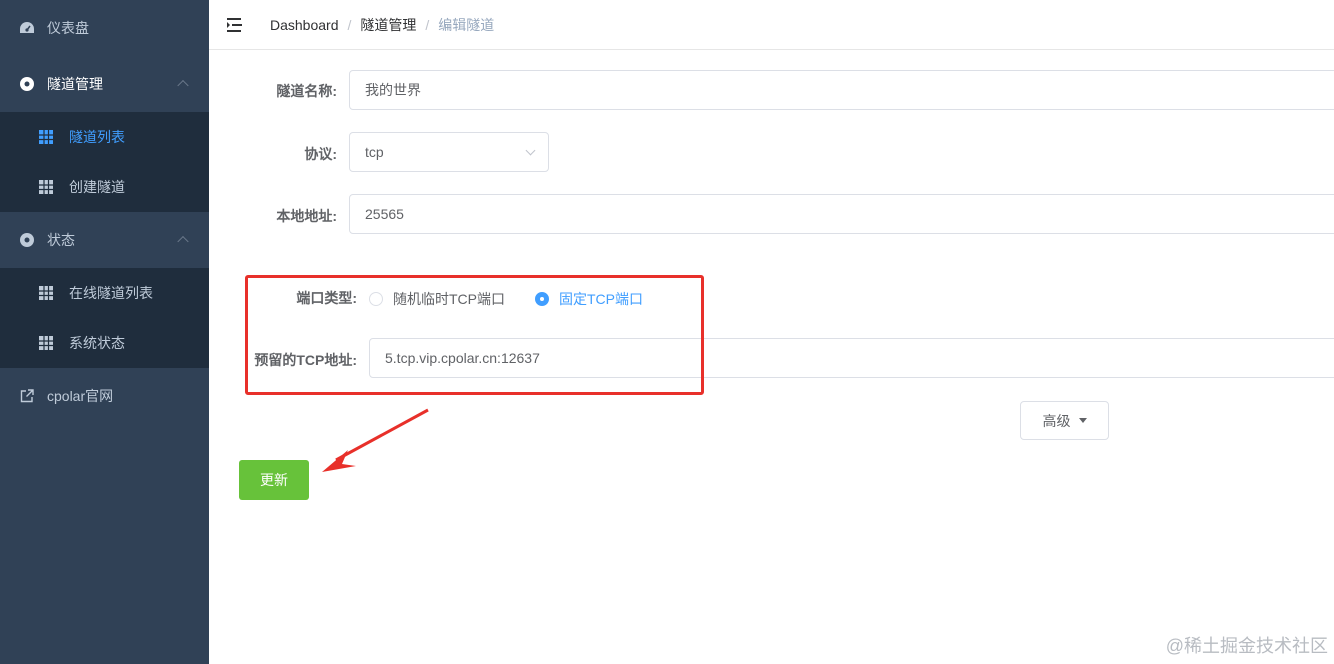 The height and width of the screenshot is (664, 1334). What do you see at coordinates (375, 440) in the screenshot?
I see `annotation-arrow-icon` at bounding box center [375, 440].